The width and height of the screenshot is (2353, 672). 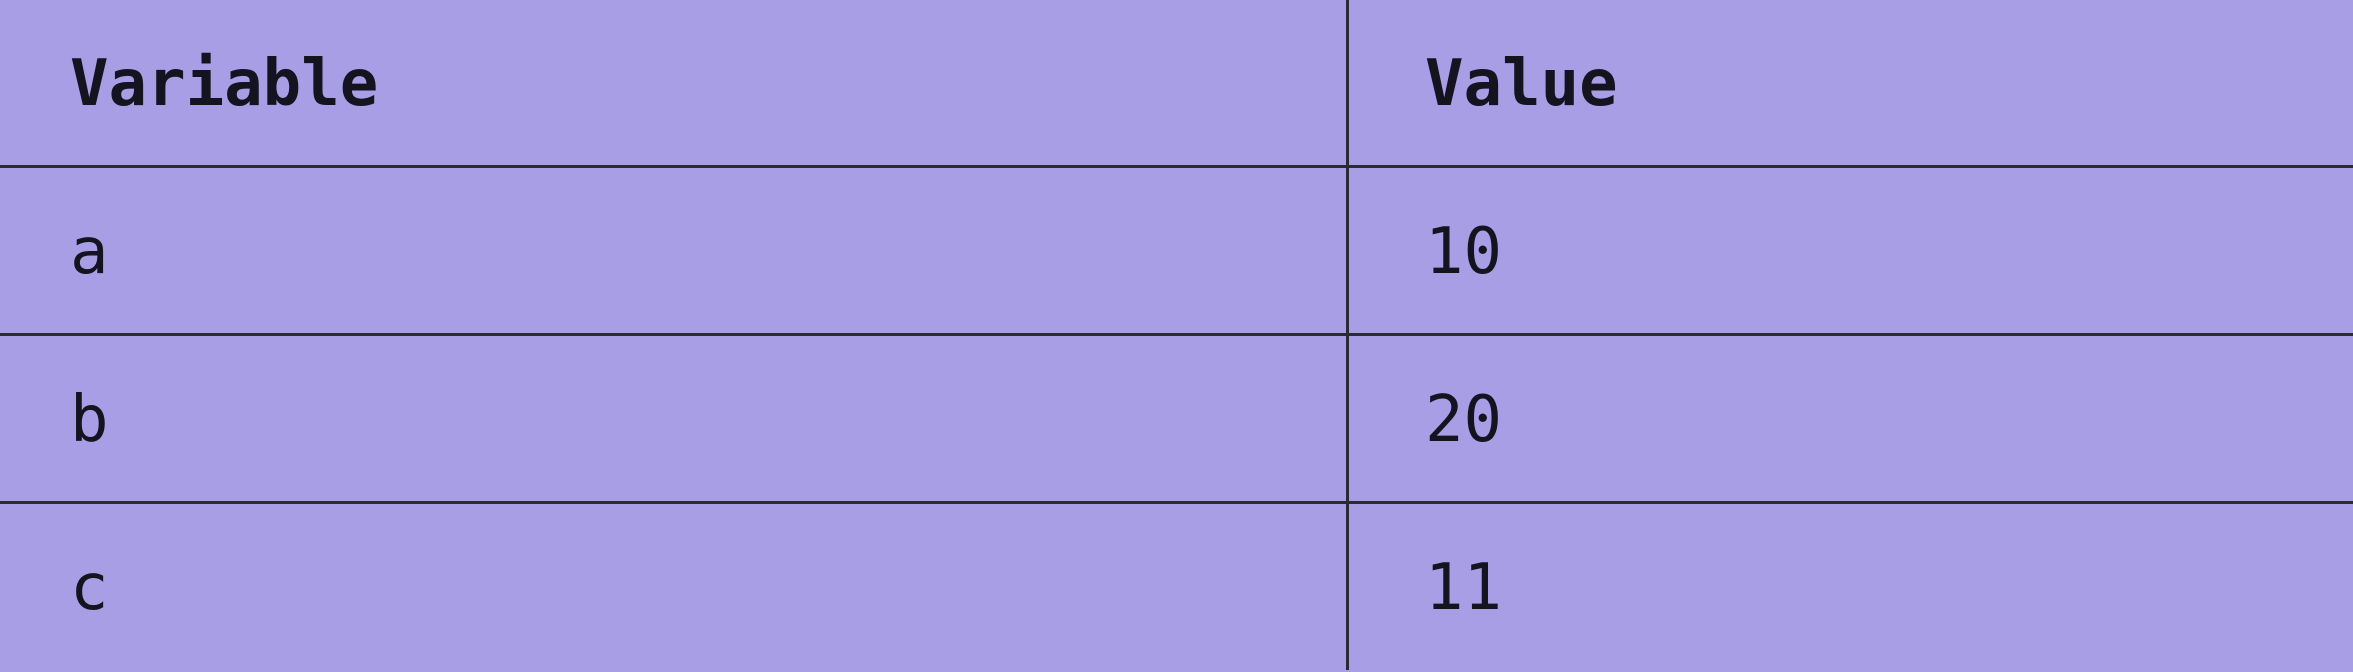 What do you see at coordinates (674, 418) in the screenshot?
I see `variable-cell: b` at bounding box center [674, 418].